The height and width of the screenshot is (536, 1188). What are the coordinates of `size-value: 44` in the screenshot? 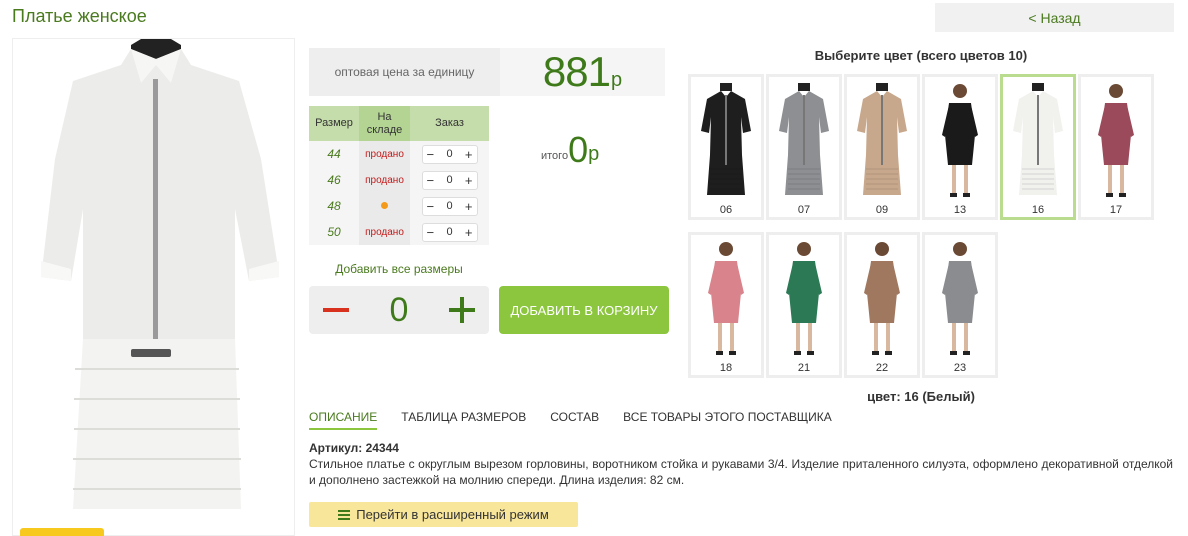 It's located at (334, 154).